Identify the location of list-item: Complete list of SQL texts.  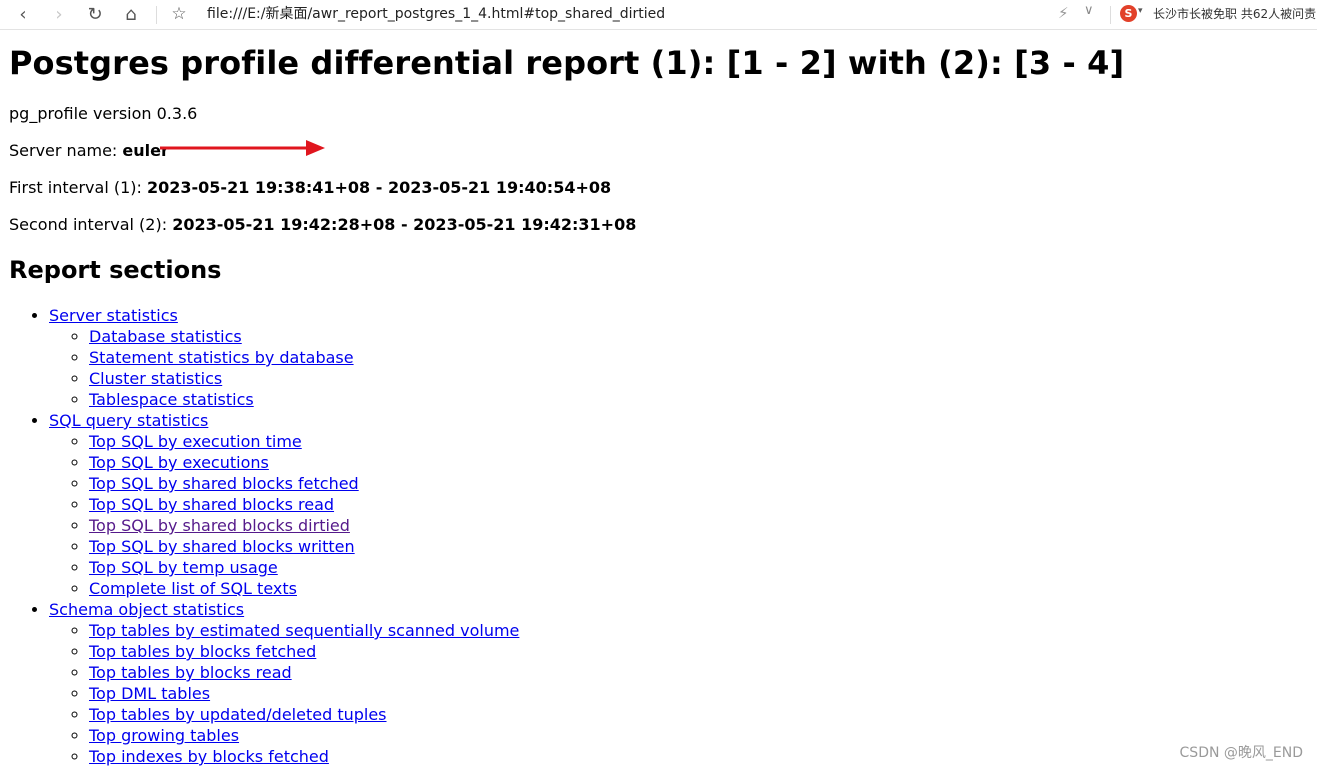
(304, 588).